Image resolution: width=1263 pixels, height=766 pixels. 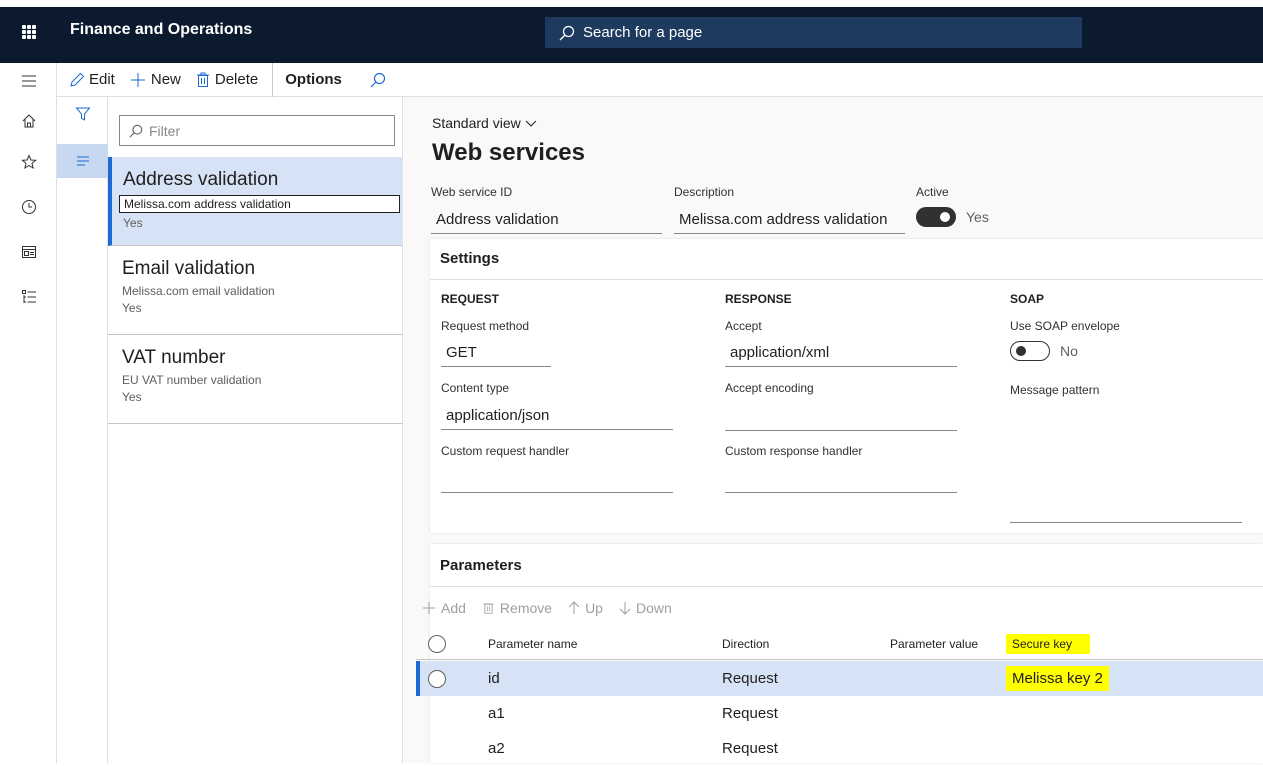 I want to click on active-value: Yes, so click(x=977, y=217).